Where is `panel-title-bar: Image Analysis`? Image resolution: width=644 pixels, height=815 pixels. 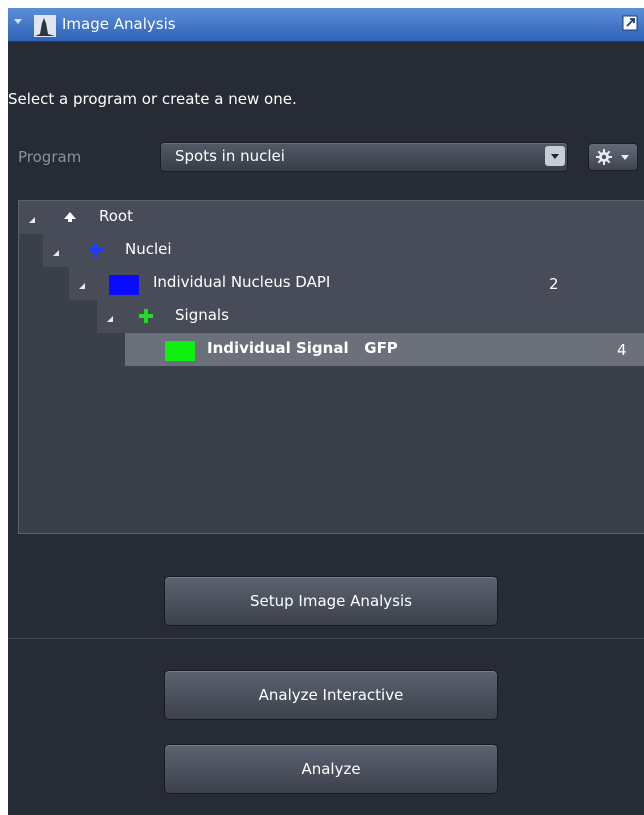
panel-title-bar: Image Analysis is located at coordinates (326, 25).